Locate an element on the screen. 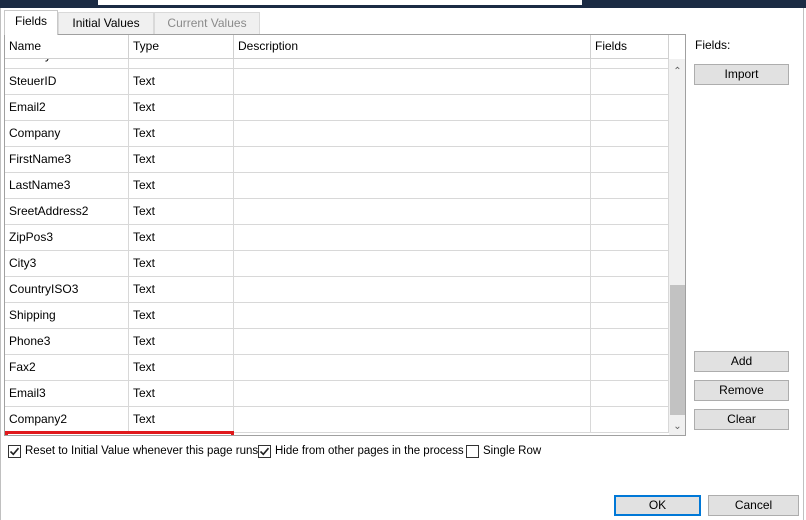 This screenshot has width=806, height=520. table-row: Shipping Text is located at coordinates (337, 316).